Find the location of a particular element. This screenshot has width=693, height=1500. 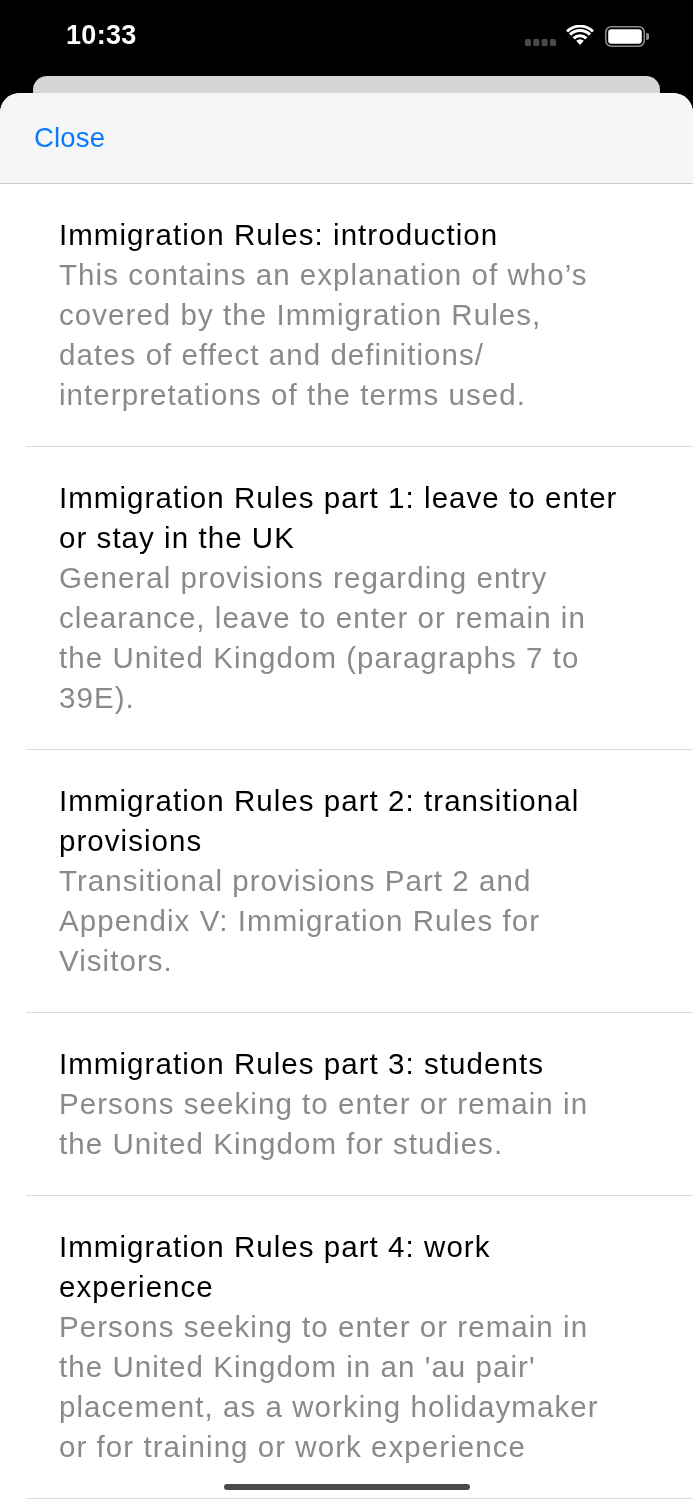

wifi-icon is located at coordinates (580, 35).